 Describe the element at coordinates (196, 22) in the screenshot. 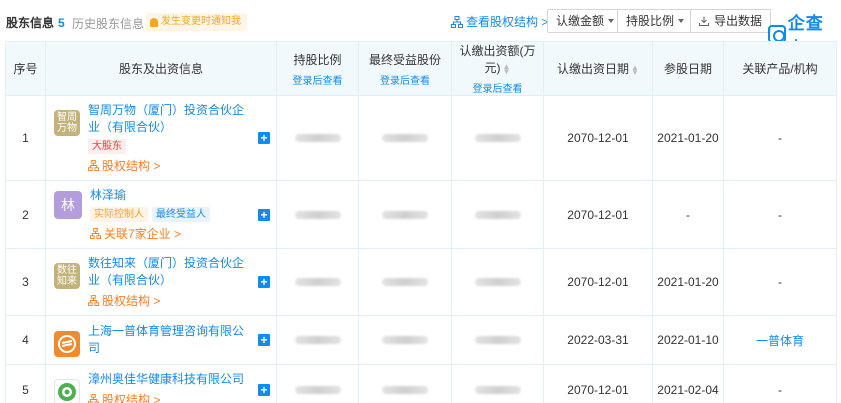

I see `change-notify-button: 发生变更时通知我` at that location.